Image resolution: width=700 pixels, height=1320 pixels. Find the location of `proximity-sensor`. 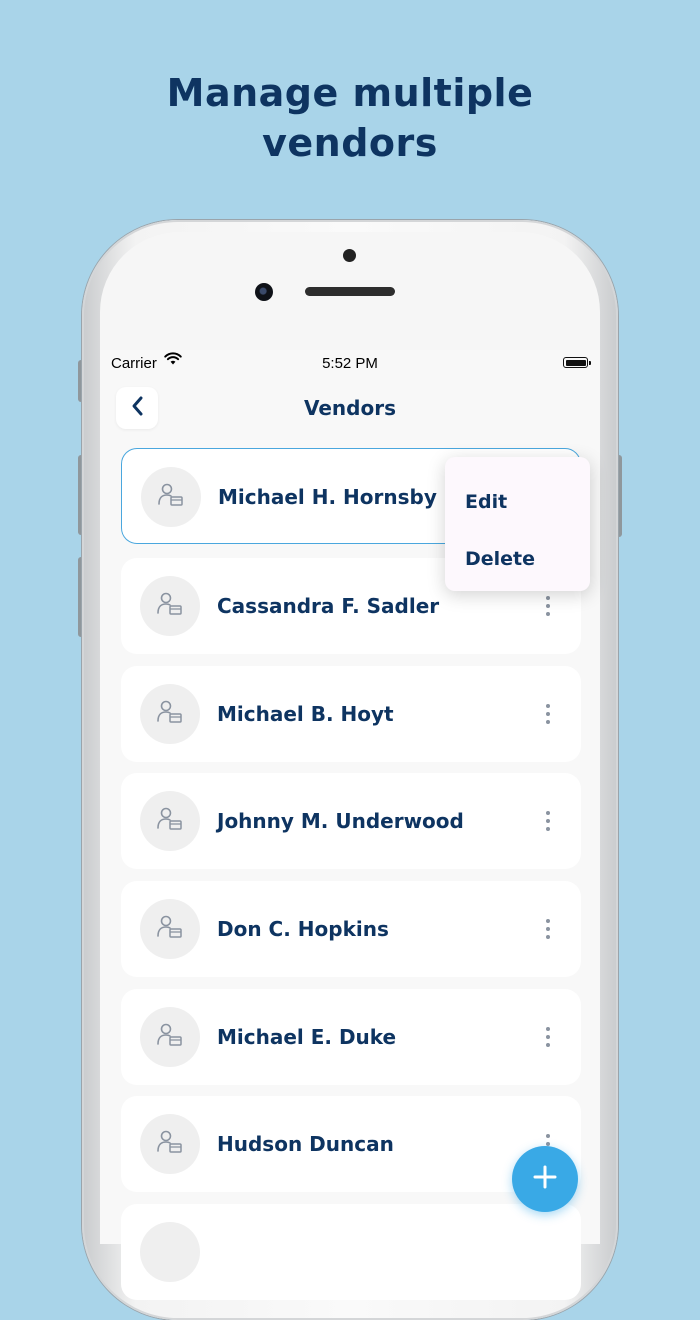

proximity-sensor is located at coordinates (349, 255).